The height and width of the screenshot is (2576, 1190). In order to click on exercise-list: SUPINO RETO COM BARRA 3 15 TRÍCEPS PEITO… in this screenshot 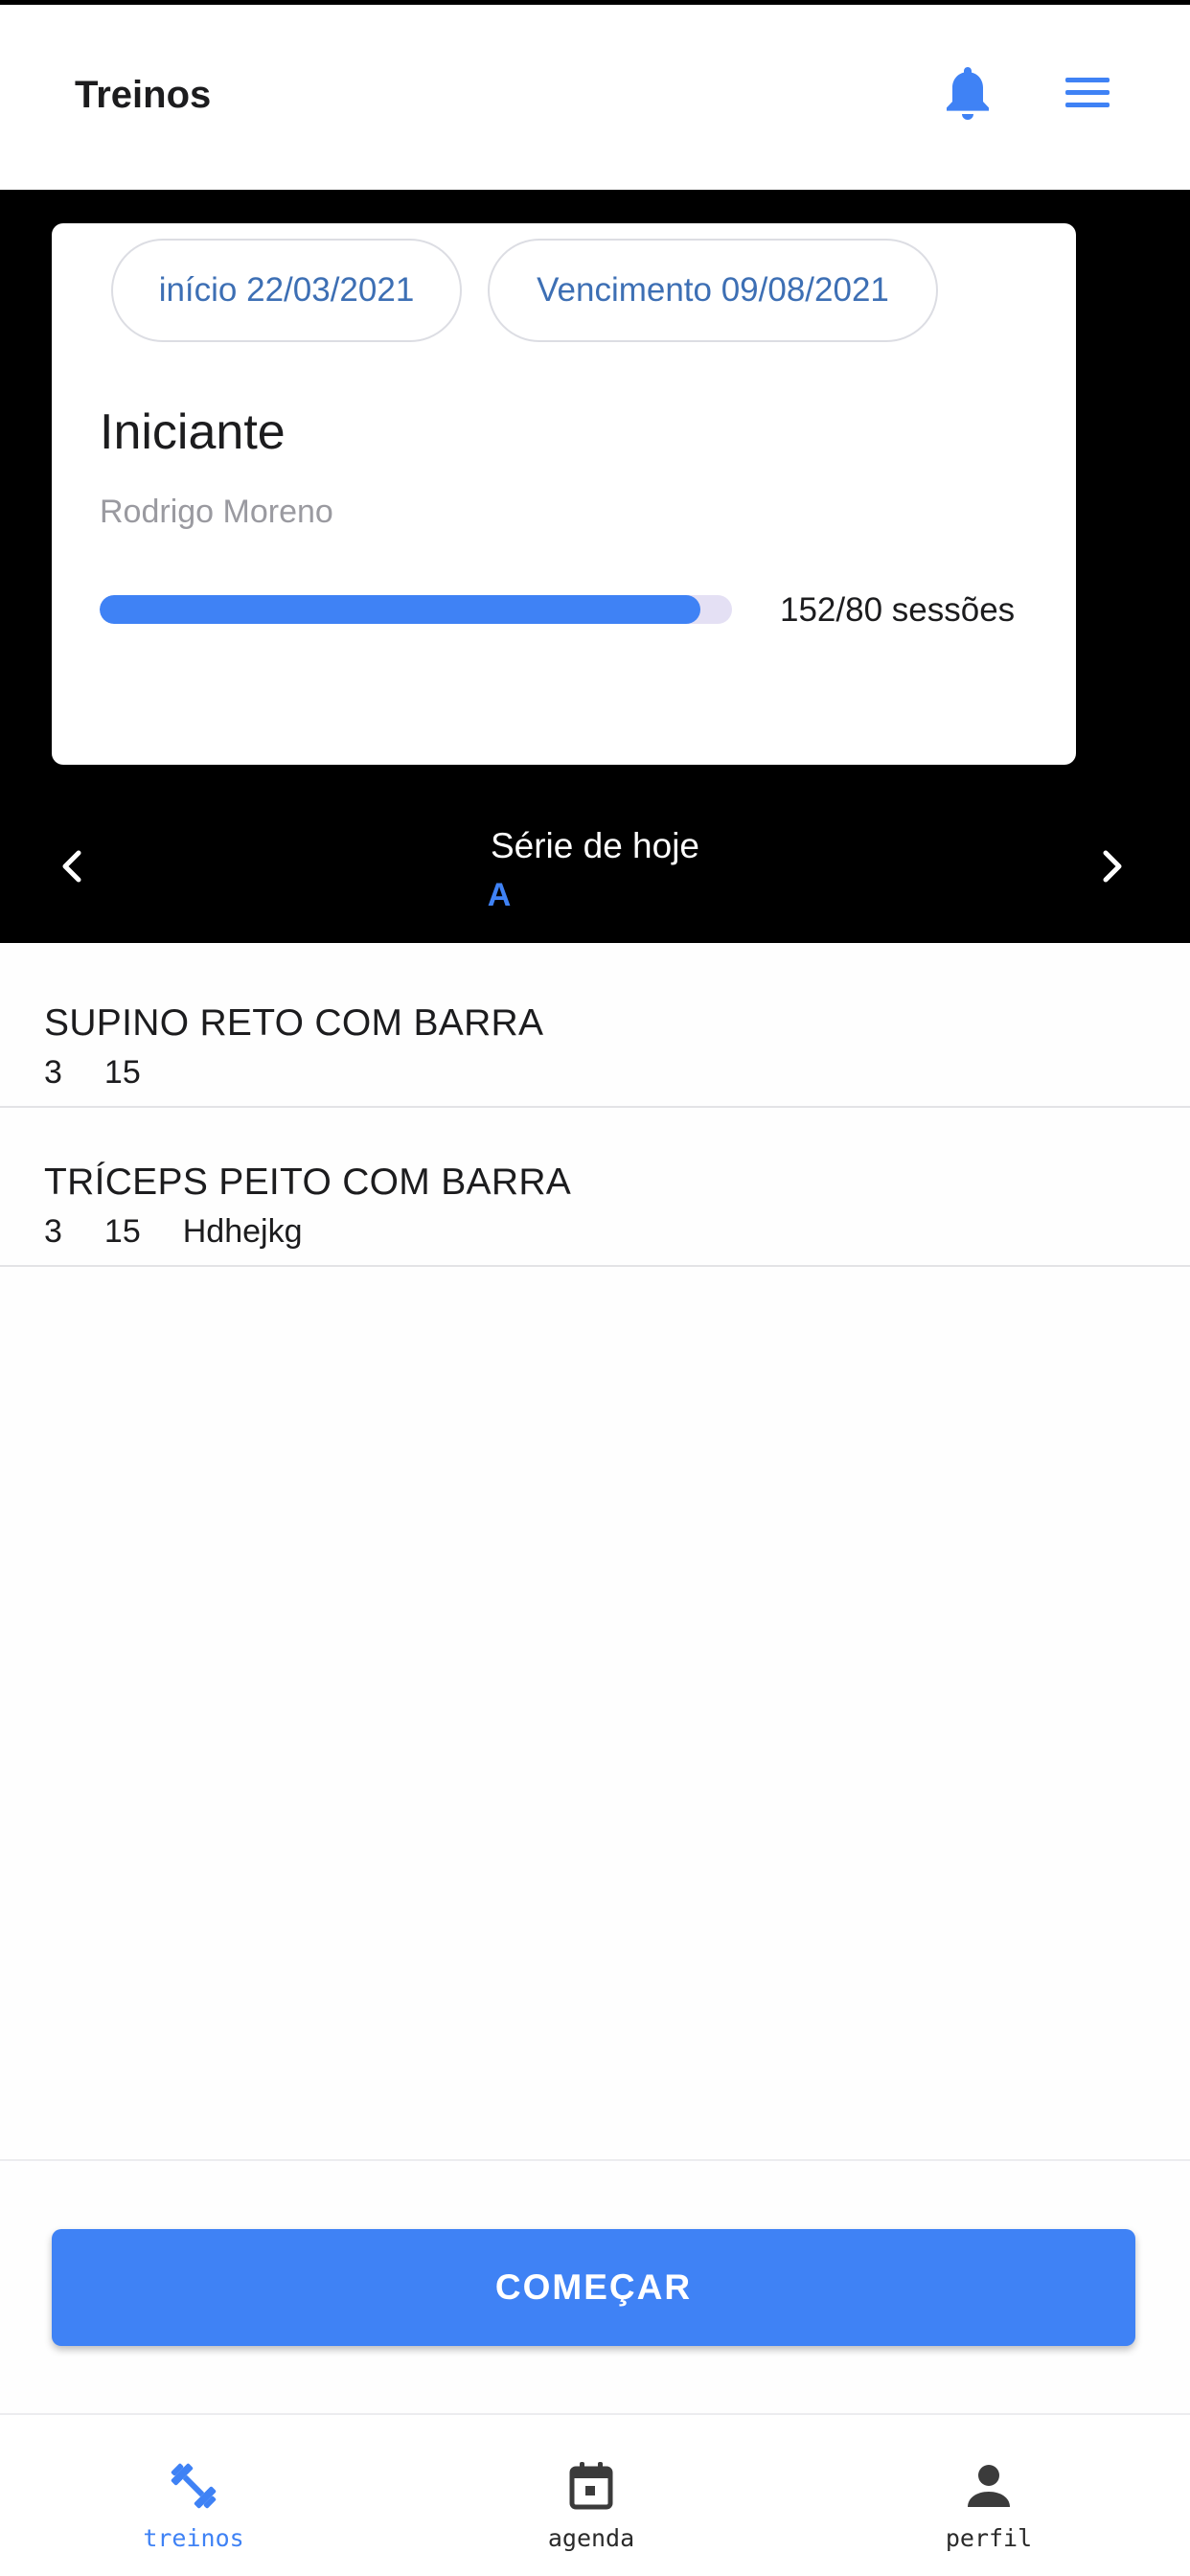, I will do `click(595, 1108)`.